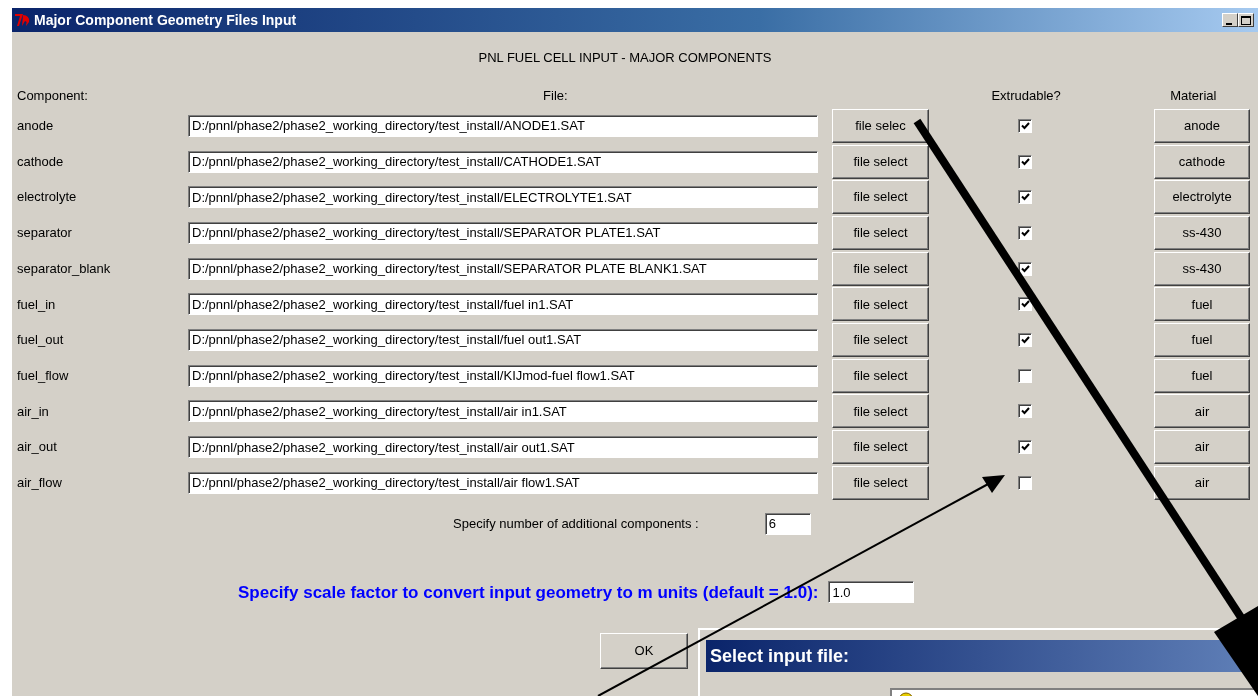 This screenshot has height=696, width=1258. I want to click on file-path-field: D:/pnnl/phase2/phase2_working_directory/test_install/SEPARATOR PLATE1.SAT, so click(503, 232).